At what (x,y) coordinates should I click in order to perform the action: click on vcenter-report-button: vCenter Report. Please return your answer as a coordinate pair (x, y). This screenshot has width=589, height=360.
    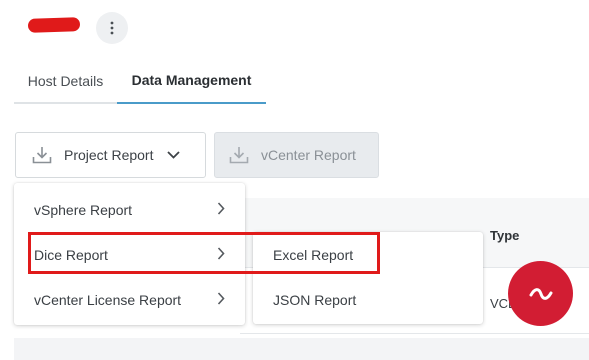
    Looking at the image, I should click on (296, 155).